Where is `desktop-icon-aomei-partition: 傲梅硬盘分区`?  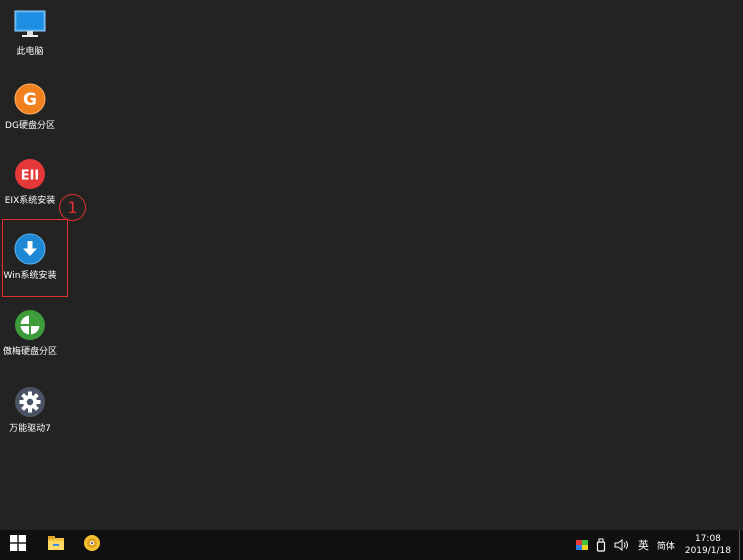 desktop-icon-aomei-partition: 傲梅硬盘分区 is located at coordinates (30, 333).